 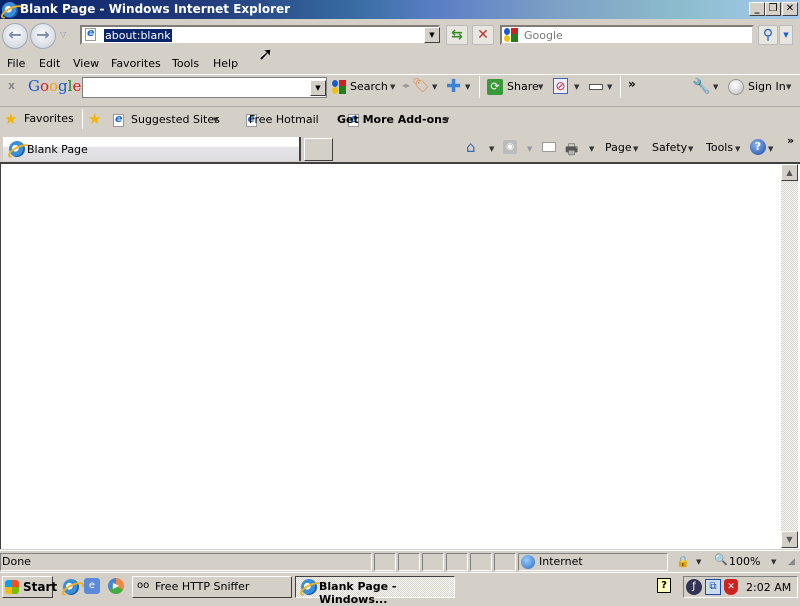 What do you see at coordinates (773, 562) in the screenshot?
I see `zoom-dropdown: ▼` at bounding box center [773, 562].